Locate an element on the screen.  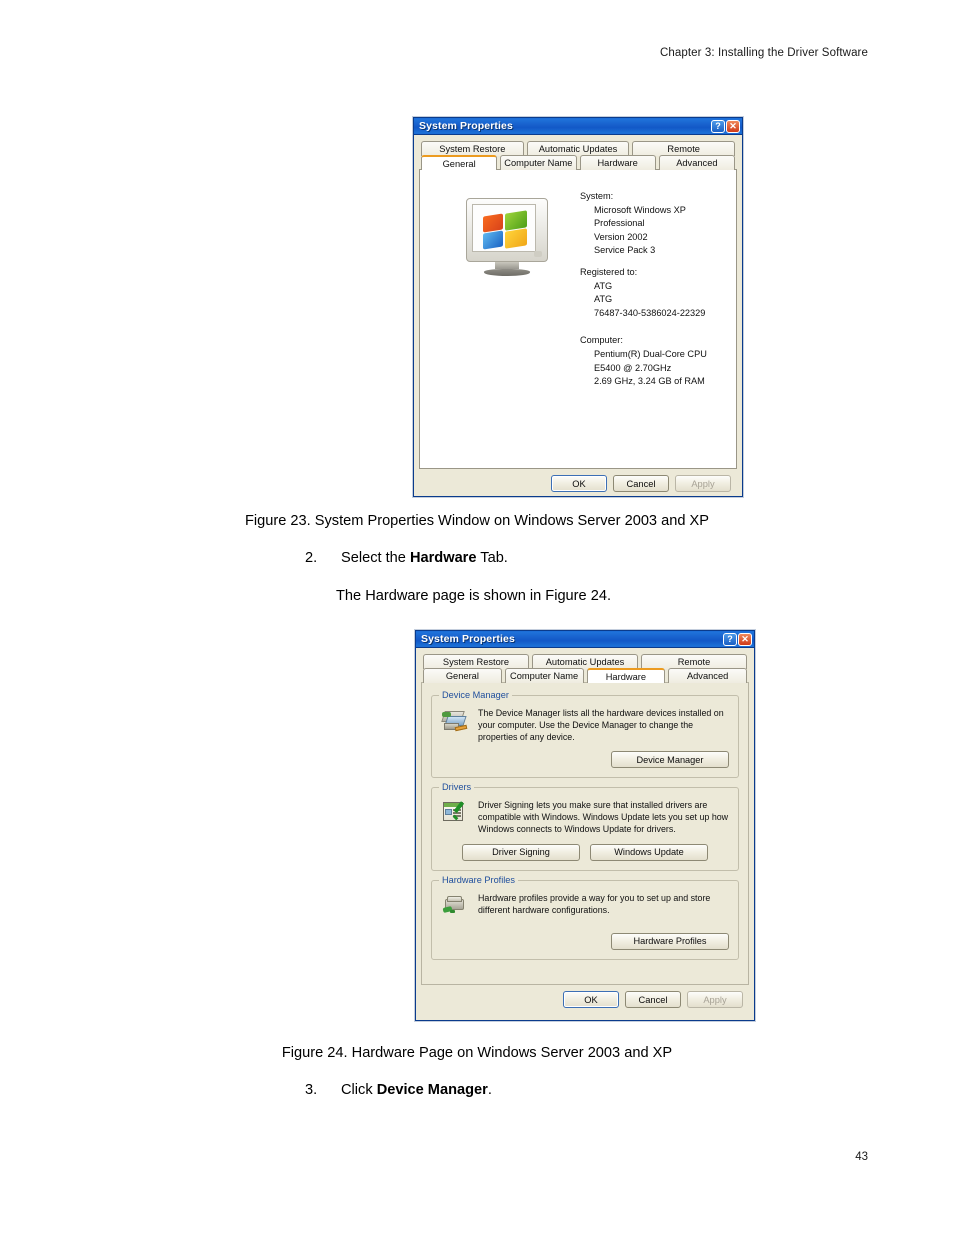
hardware-profiles-legend: Hardware Profiles is located at coordinates (479, 879).